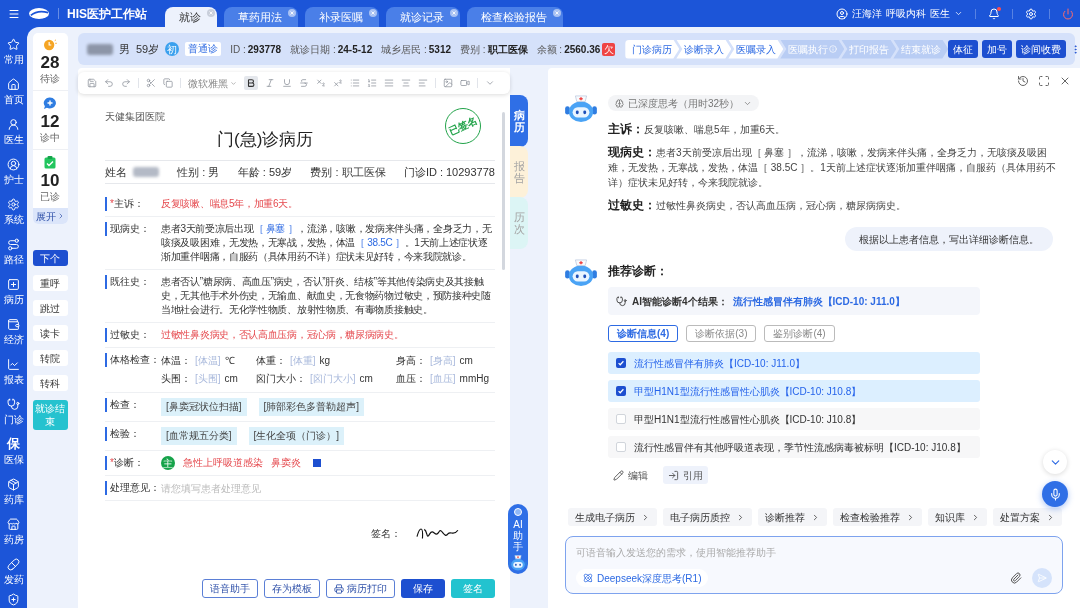  Describe the element at coordinates (899, 13) in the screenshot. I see `user-menu-button: 汪海洋 呼吸内科 医生` at that location.